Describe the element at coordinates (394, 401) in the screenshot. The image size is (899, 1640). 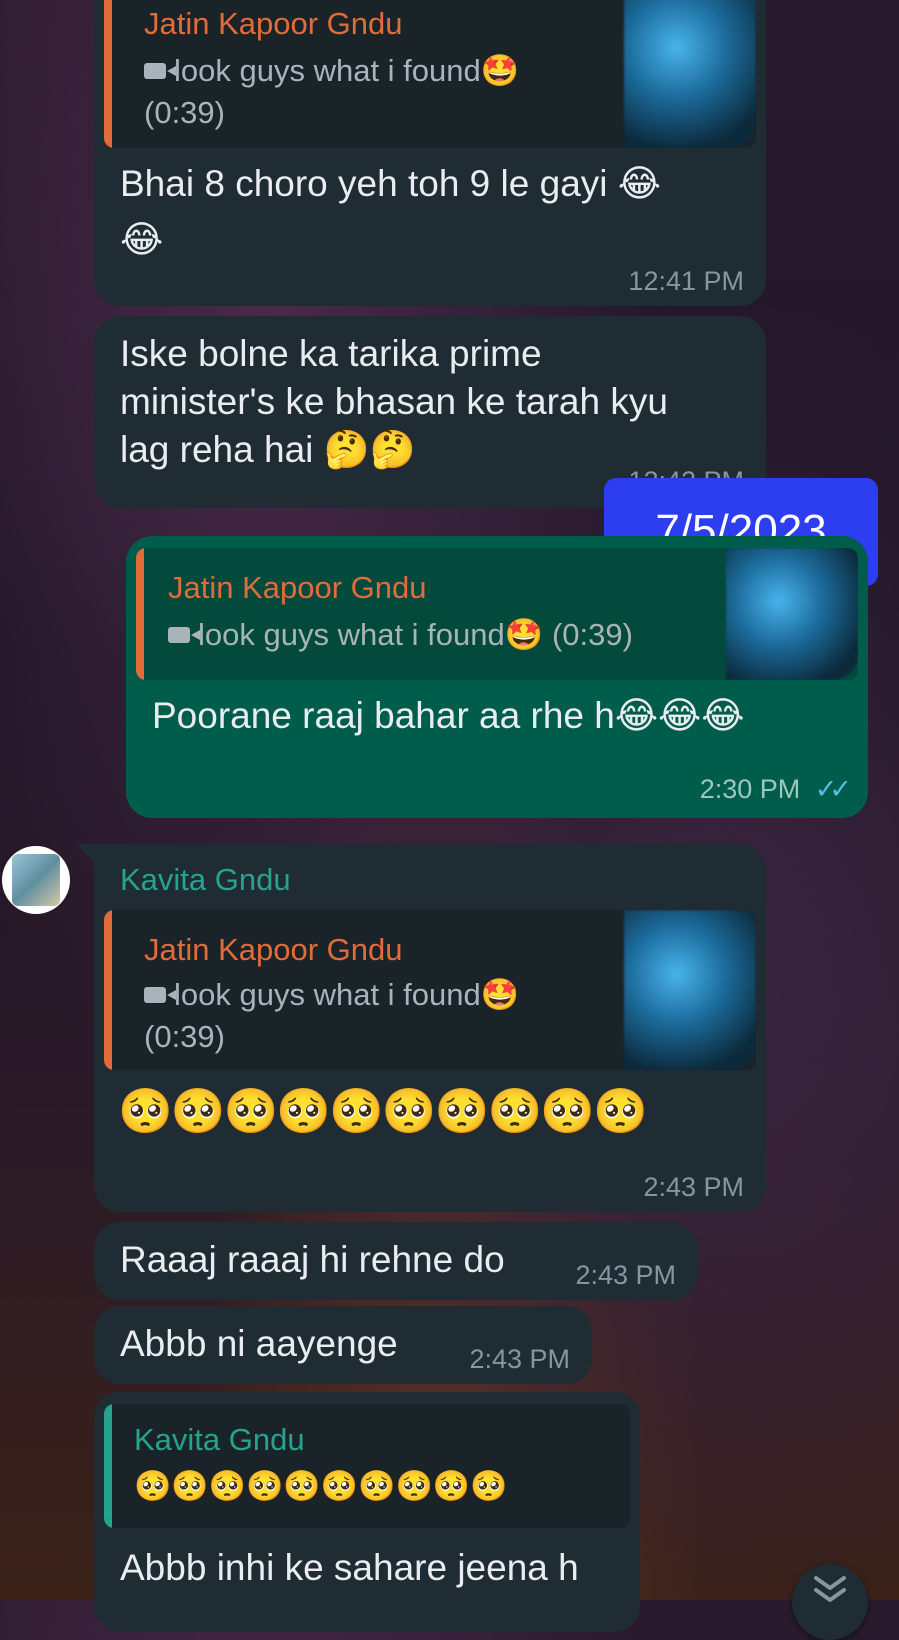
I see `message-text-line2: minister's ke bhasan ke tarah kyu` at that location.